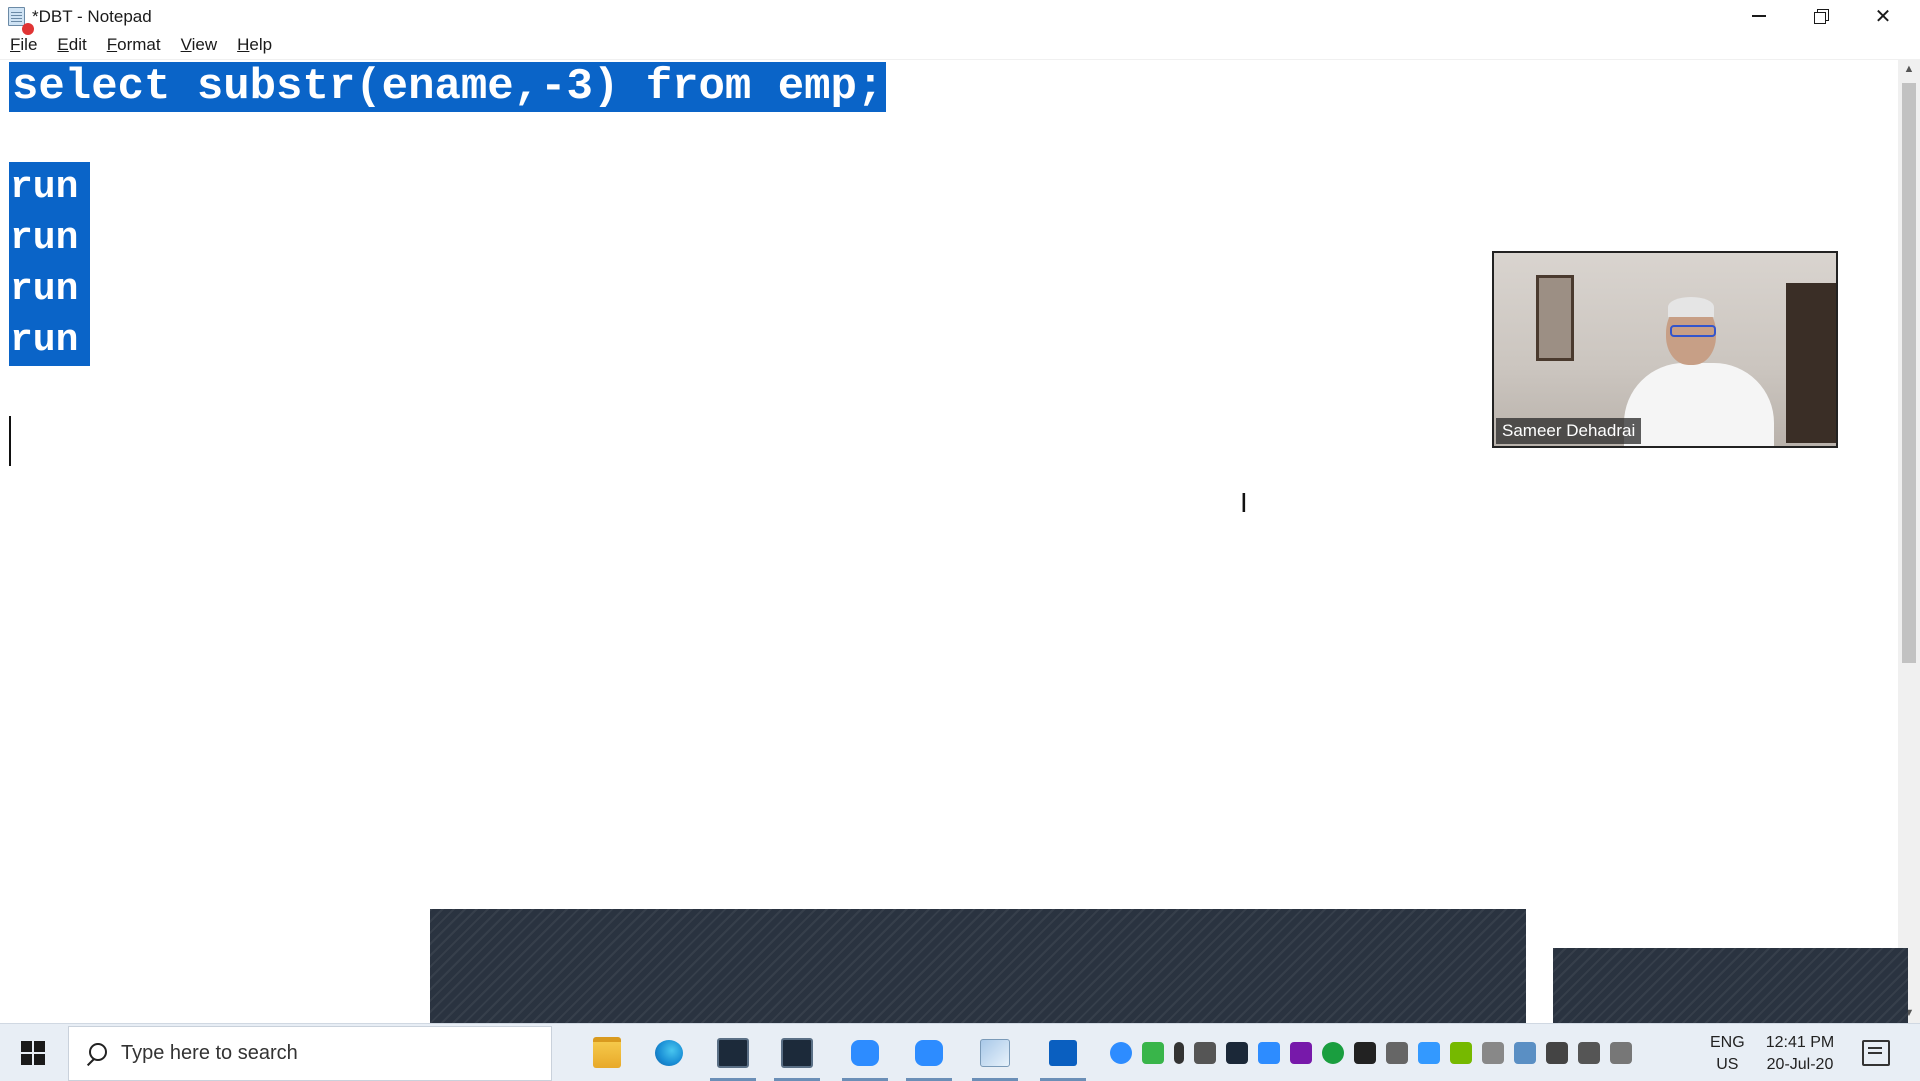  I want to click on cloud-icon, so click(1525, 1052).